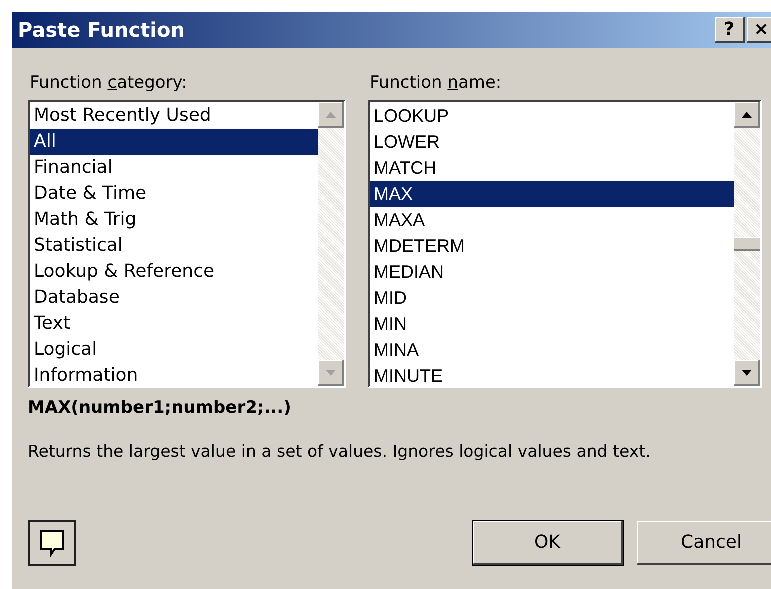 Image resolution: width=771 pixels, height=589 pixels. Describe the element at coordinates (174, 194) in the screenshot. I see `list-item: Date & Time` at that location.